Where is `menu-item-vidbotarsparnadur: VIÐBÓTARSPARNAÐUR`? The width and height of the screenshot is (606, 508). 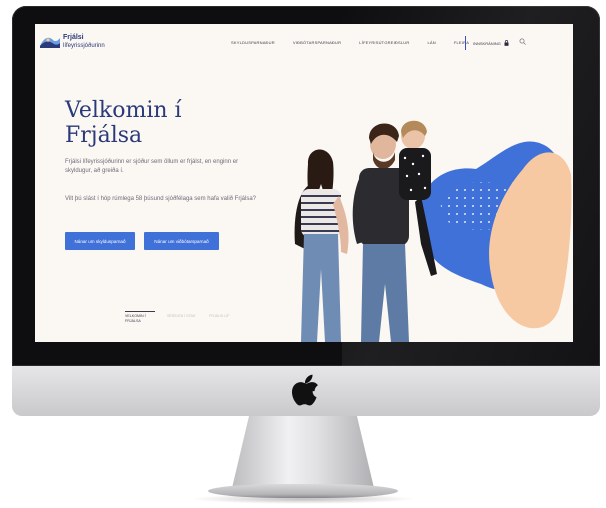 menu-item-vidbotarsparnadur: VIÐBÓTARSPARNAÐUR is located at coordinates (317, 42).